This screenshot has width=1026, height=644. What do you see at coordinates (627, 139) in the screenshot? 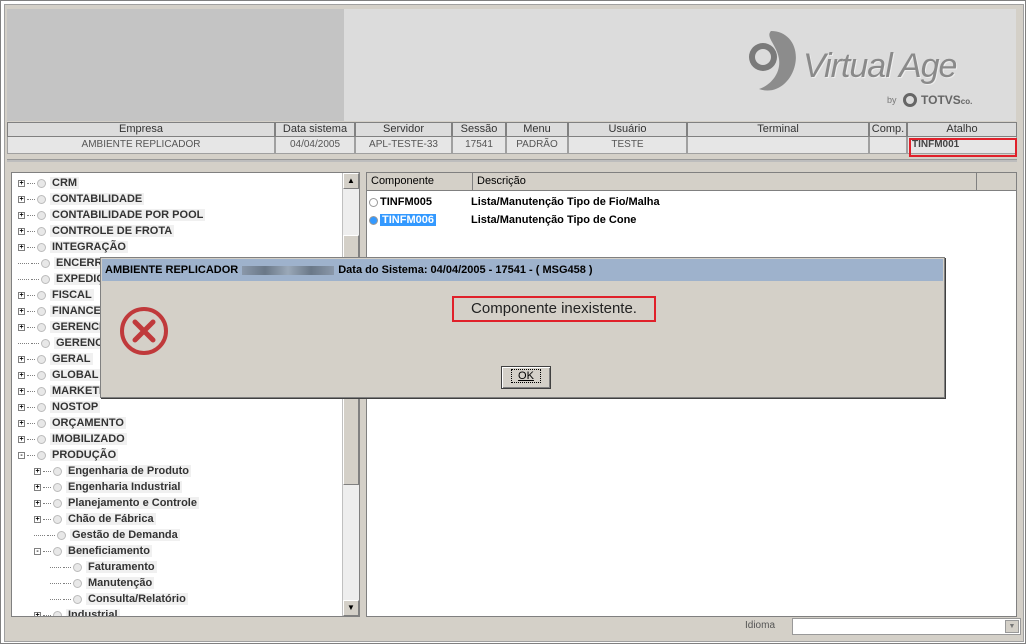
I see `info-usuario: Usuário TESTE` at bounding box center [627, 139].